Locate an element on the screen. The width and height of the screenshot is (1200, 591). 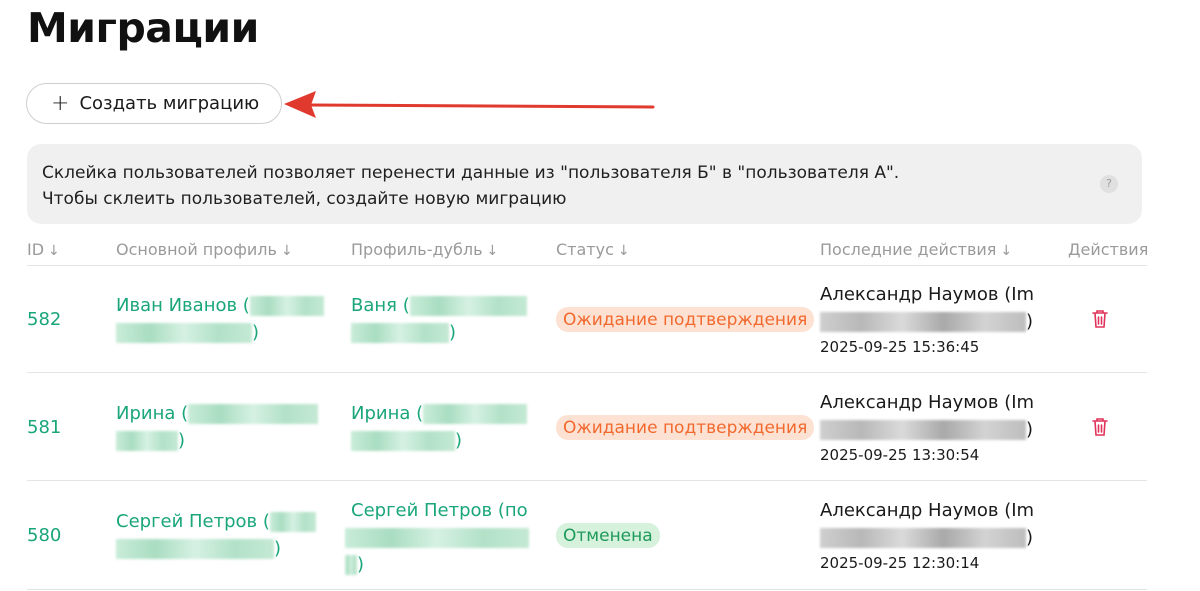
create-migration-label: Создать миграцию is located at coordinates (169, 103).